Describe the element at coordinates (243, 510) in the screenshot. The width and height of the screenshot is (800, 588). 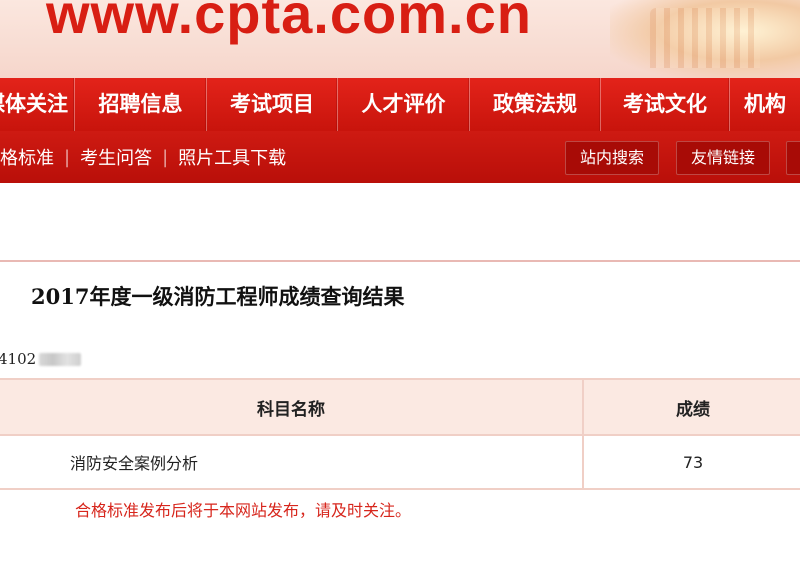
I see `notice-text: 合格标准发布后将于本网站发布，请及时关注。` at that location.